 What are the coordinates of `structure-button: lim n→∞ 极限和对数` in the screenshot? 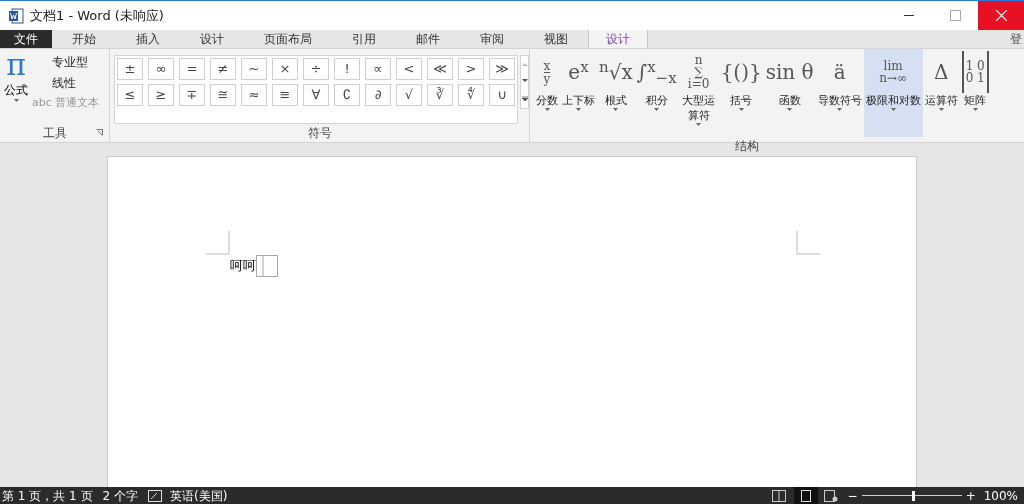 It's located at (893, 93).